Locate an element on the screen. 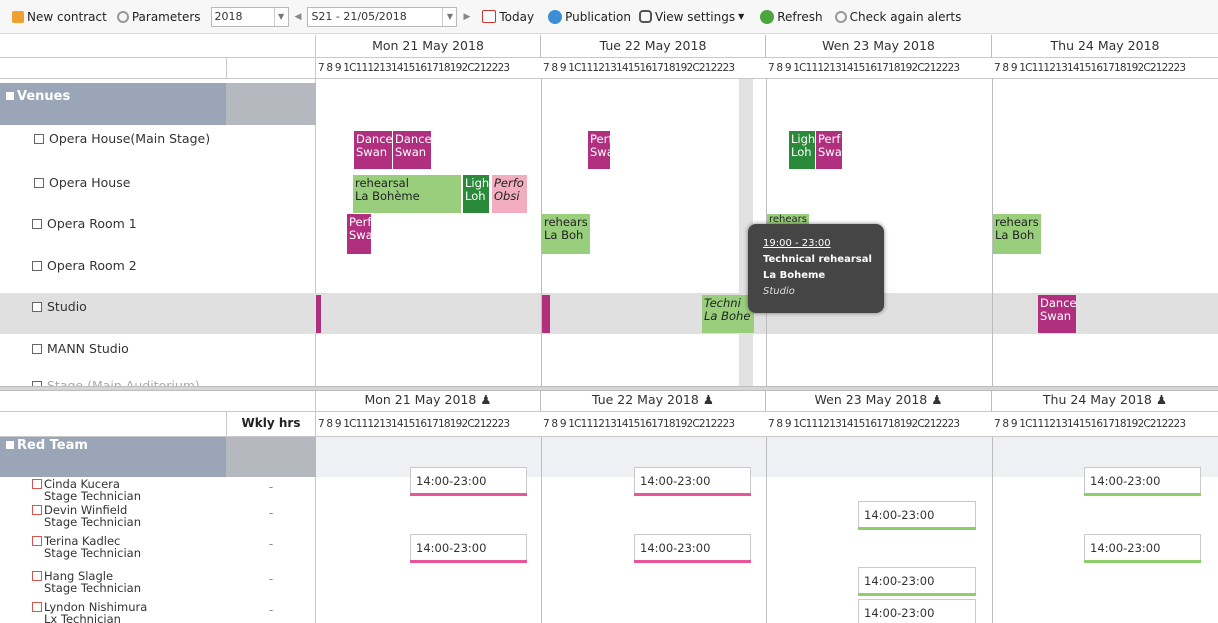  week-select: S21 - 21/05/2018 ▼ is located at coordinates (382, 16).